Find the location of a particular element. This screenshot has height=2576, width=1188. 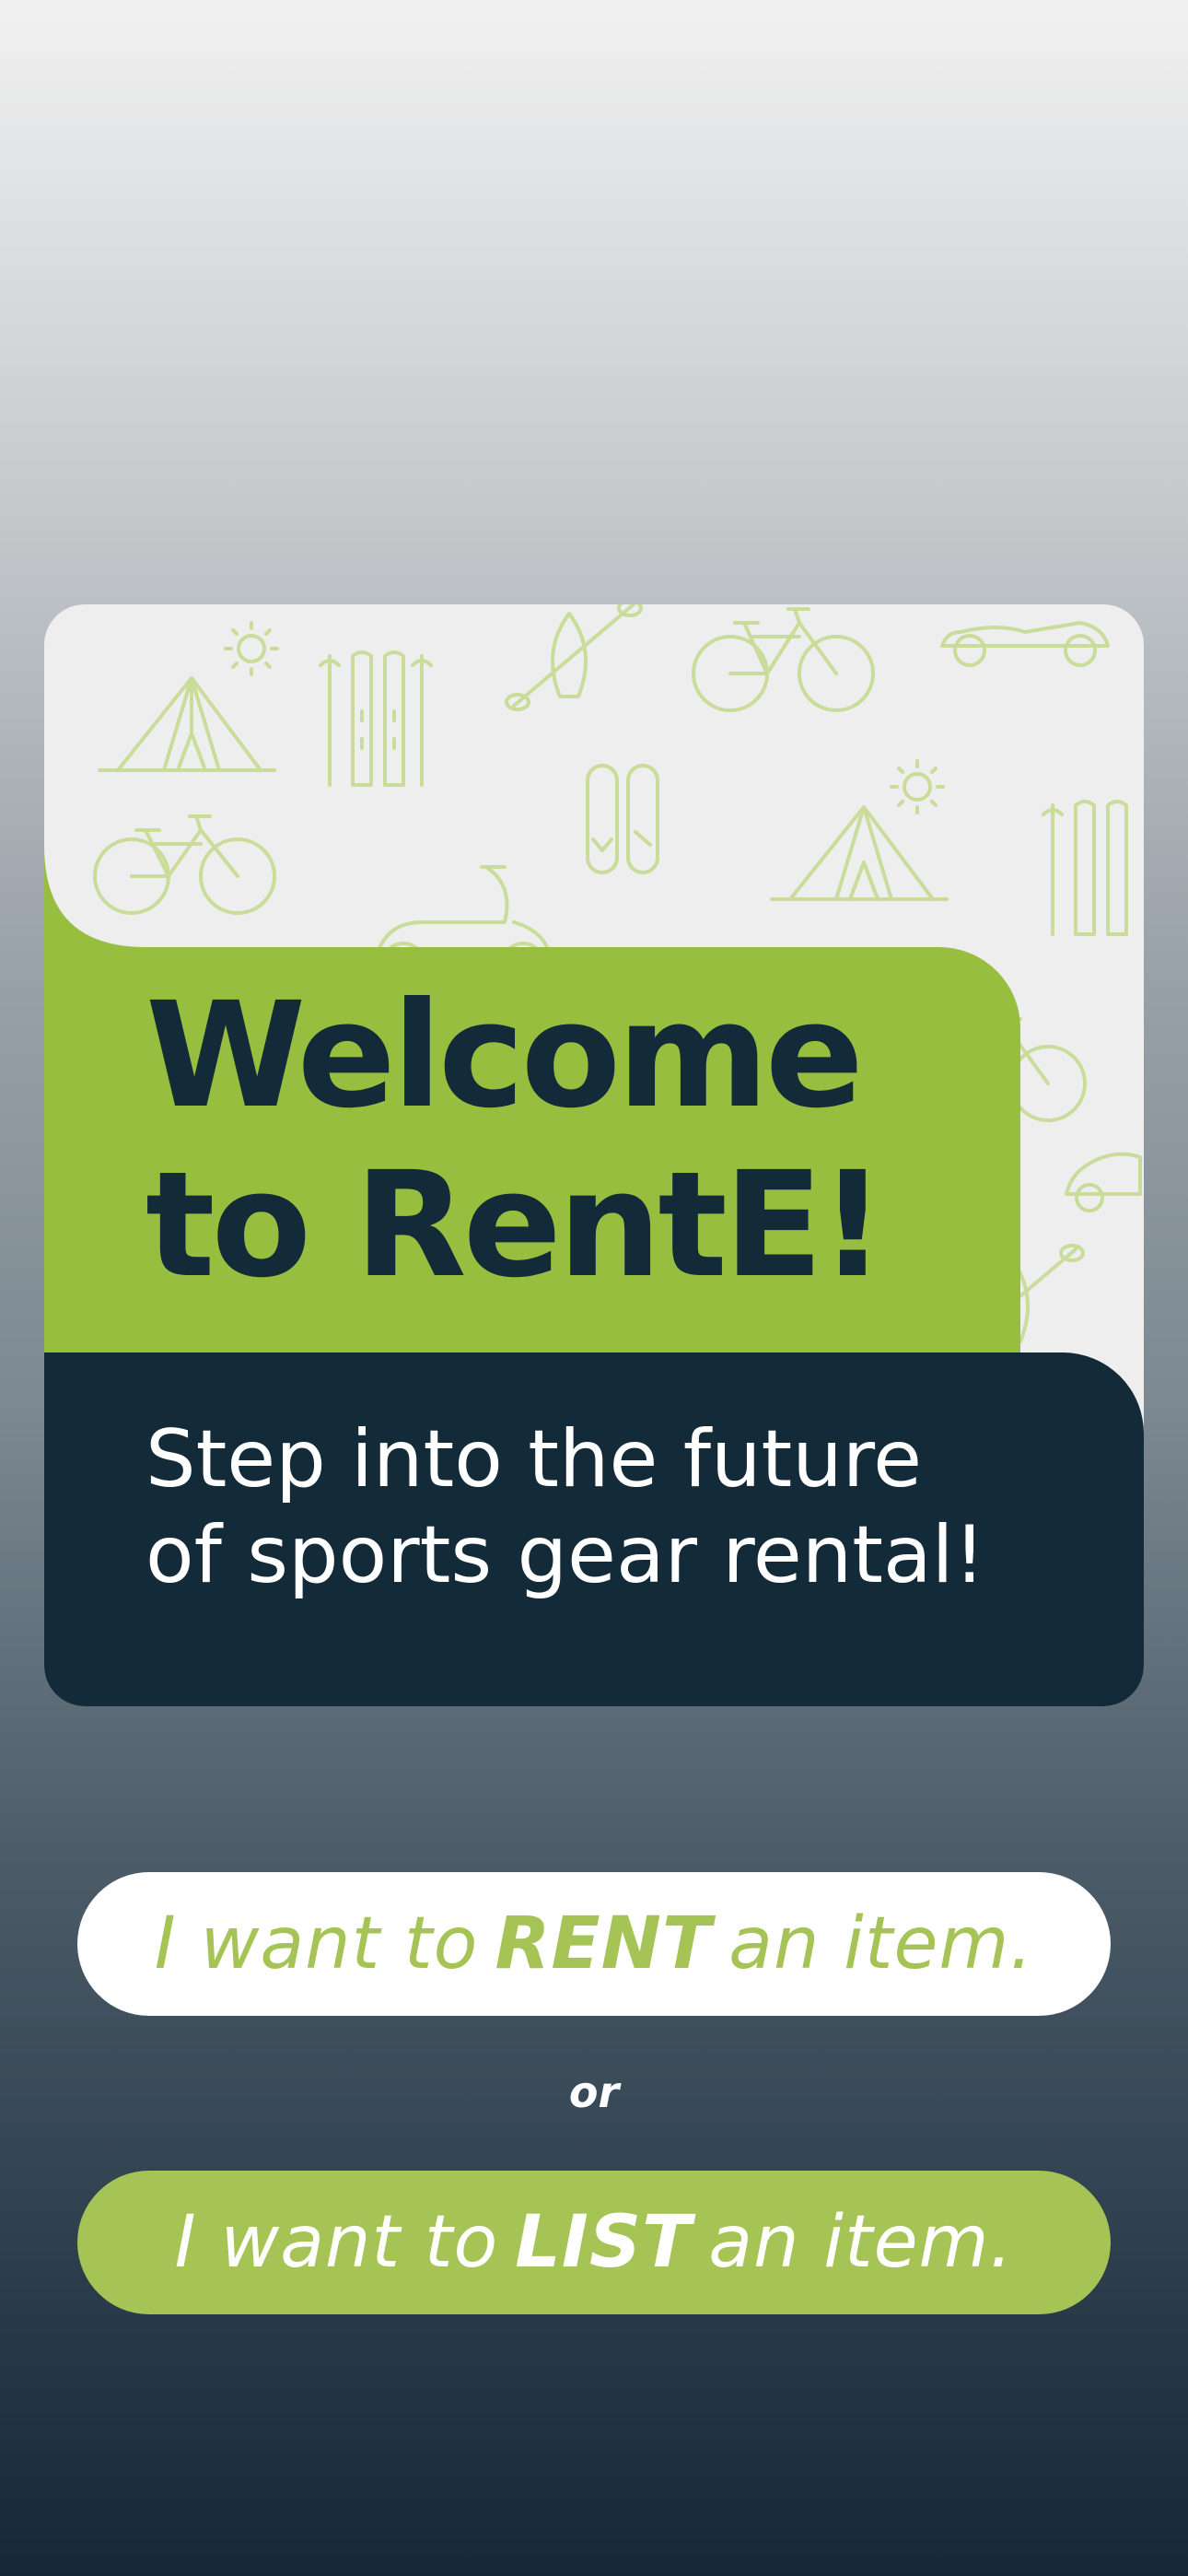

corner-curve is located at coordinates (95, 896).